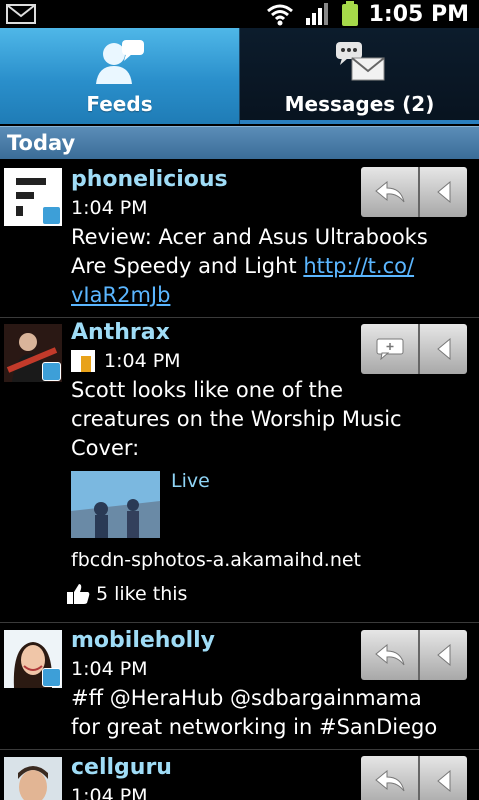 The width and height of the screenshot is (479, 800). I want to click on tab-bar: Feeds Messages (2), so click(239, 76).